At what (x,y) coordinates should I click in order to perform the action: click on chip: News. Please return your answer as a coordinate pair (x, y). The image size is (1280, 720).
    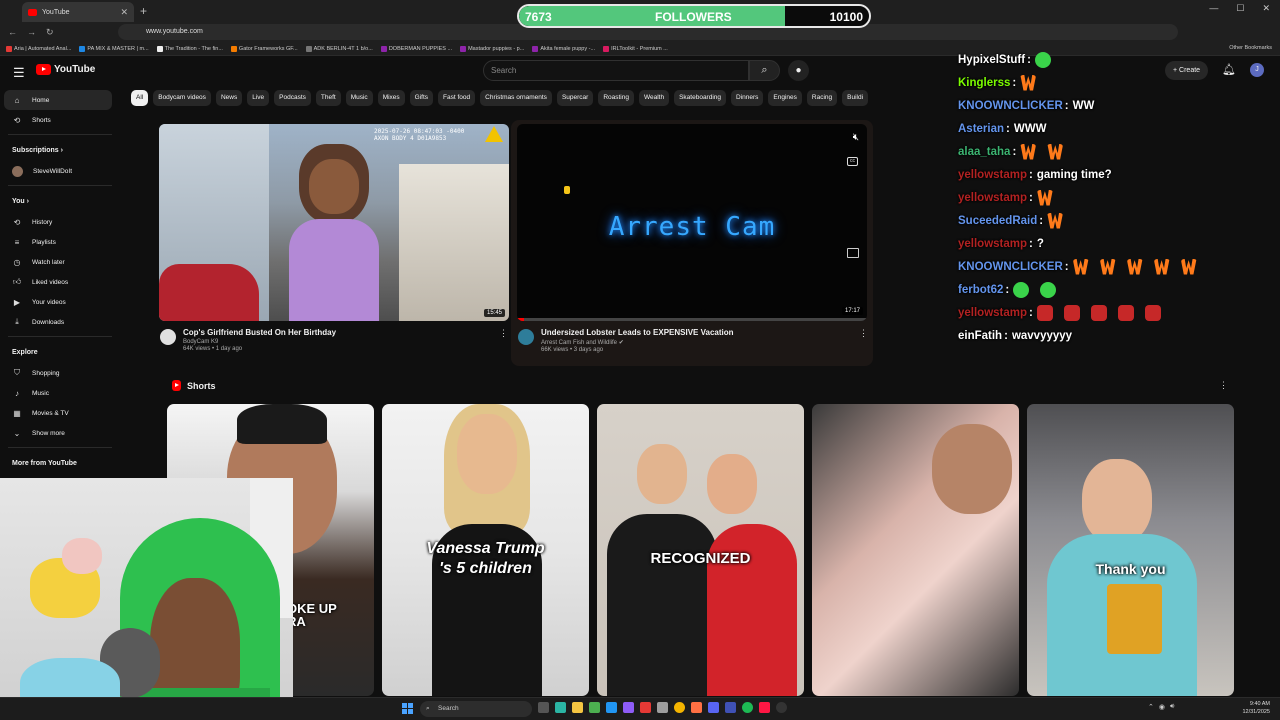
    Looking at the image, I should click on (229, 98).